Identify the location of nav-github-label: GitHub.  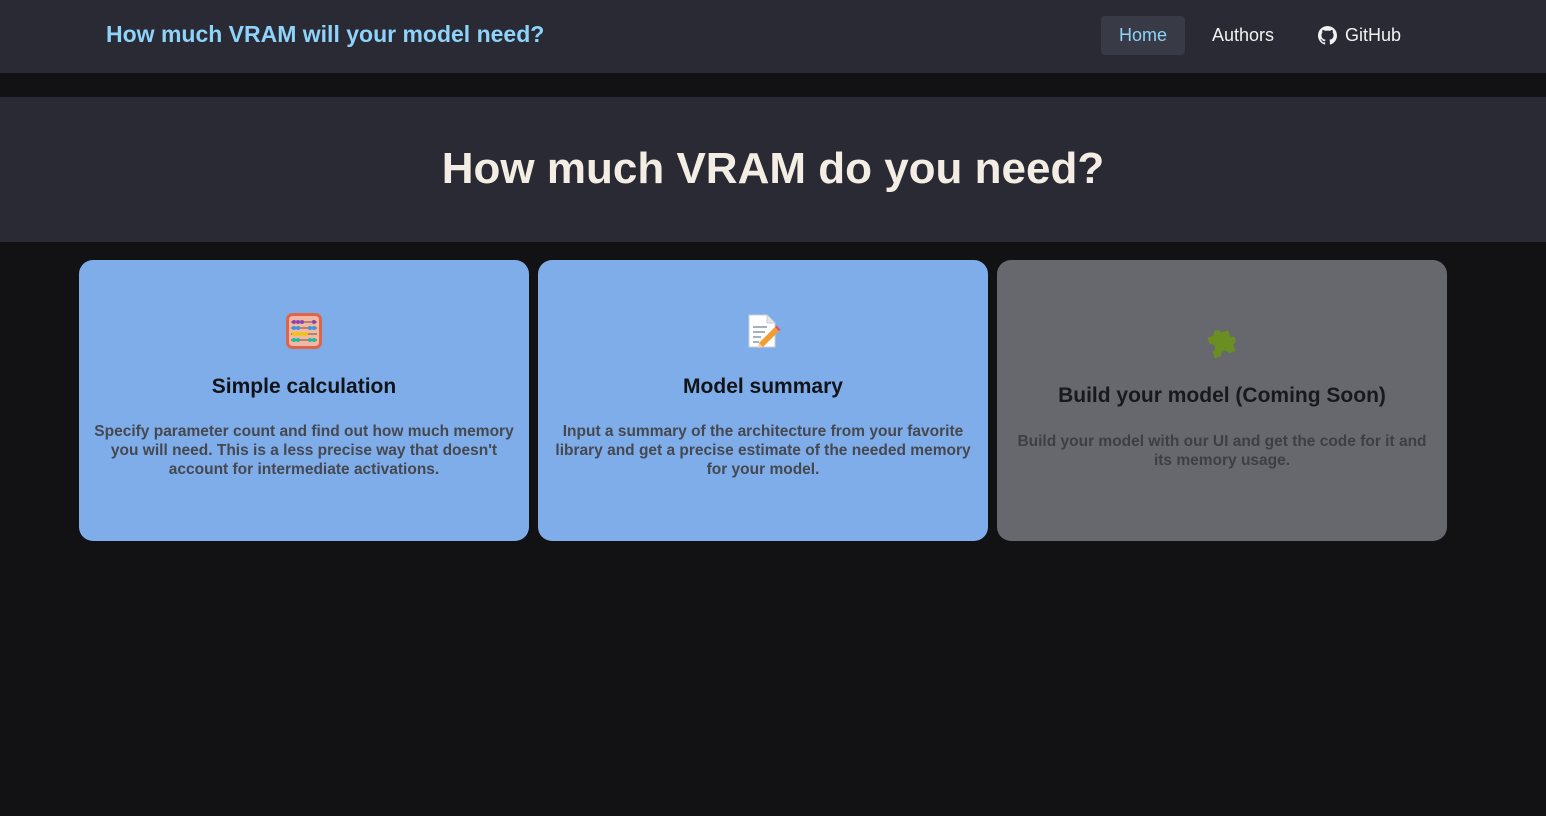
(1373, 35).